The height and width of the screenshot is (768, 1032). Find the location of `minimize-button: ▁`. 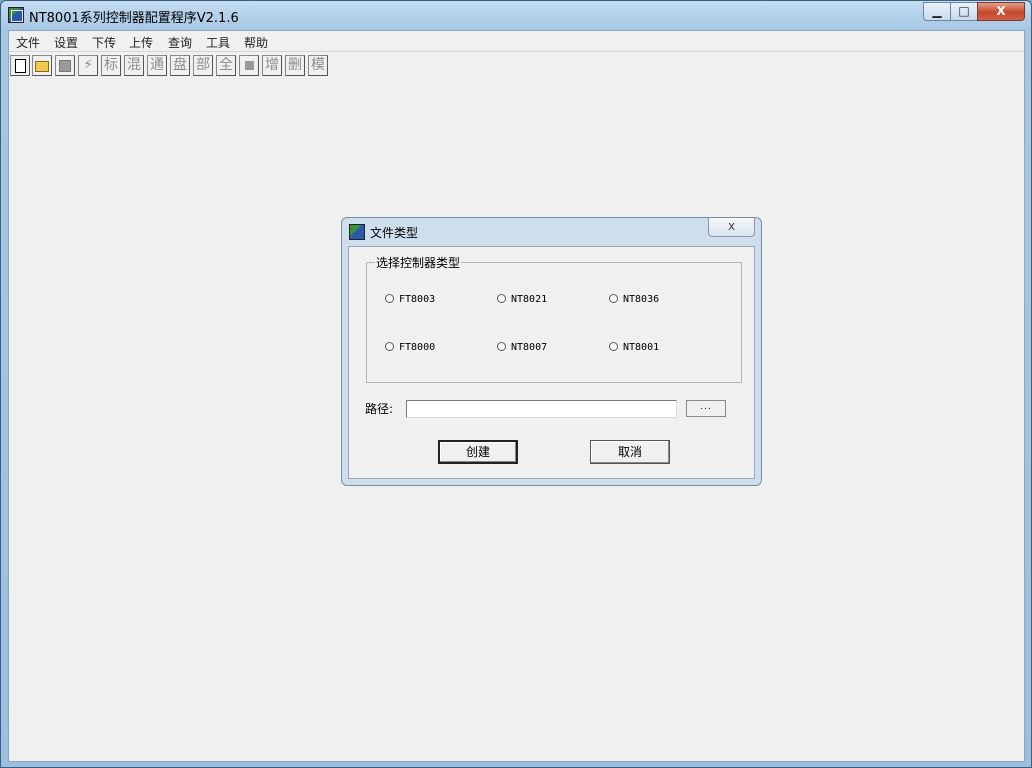

minimize-button: ▁ is located at coordinates (937, 11).